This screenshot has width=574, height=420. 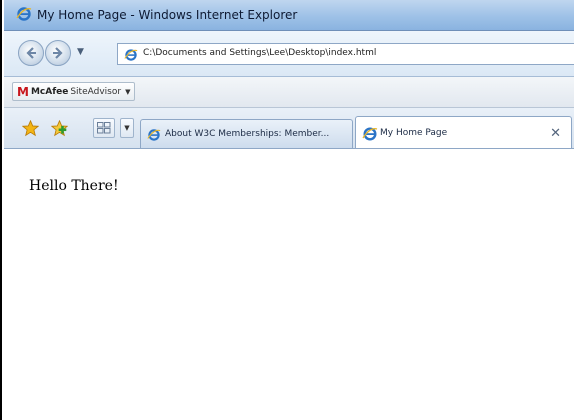 What do you see at coordinates (24, 14) in the screenshot?
I see `ie-logo-icon` at bounding box center [24, 14].